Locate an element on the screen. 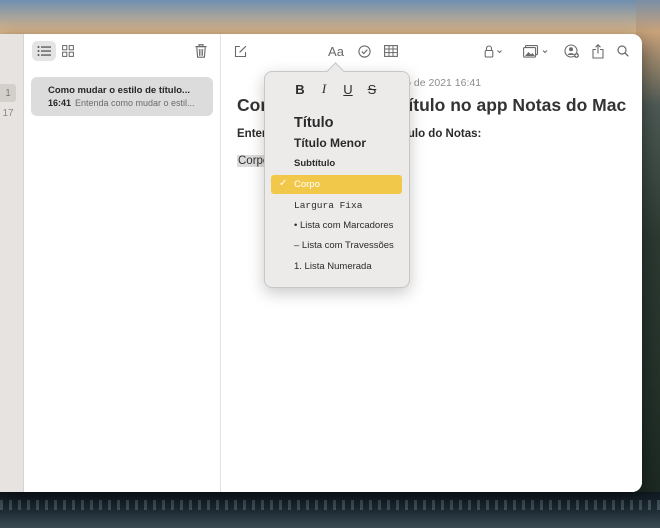 This screenshot has height=528, width=660. list-view-button is located at coordinates (44, 51).